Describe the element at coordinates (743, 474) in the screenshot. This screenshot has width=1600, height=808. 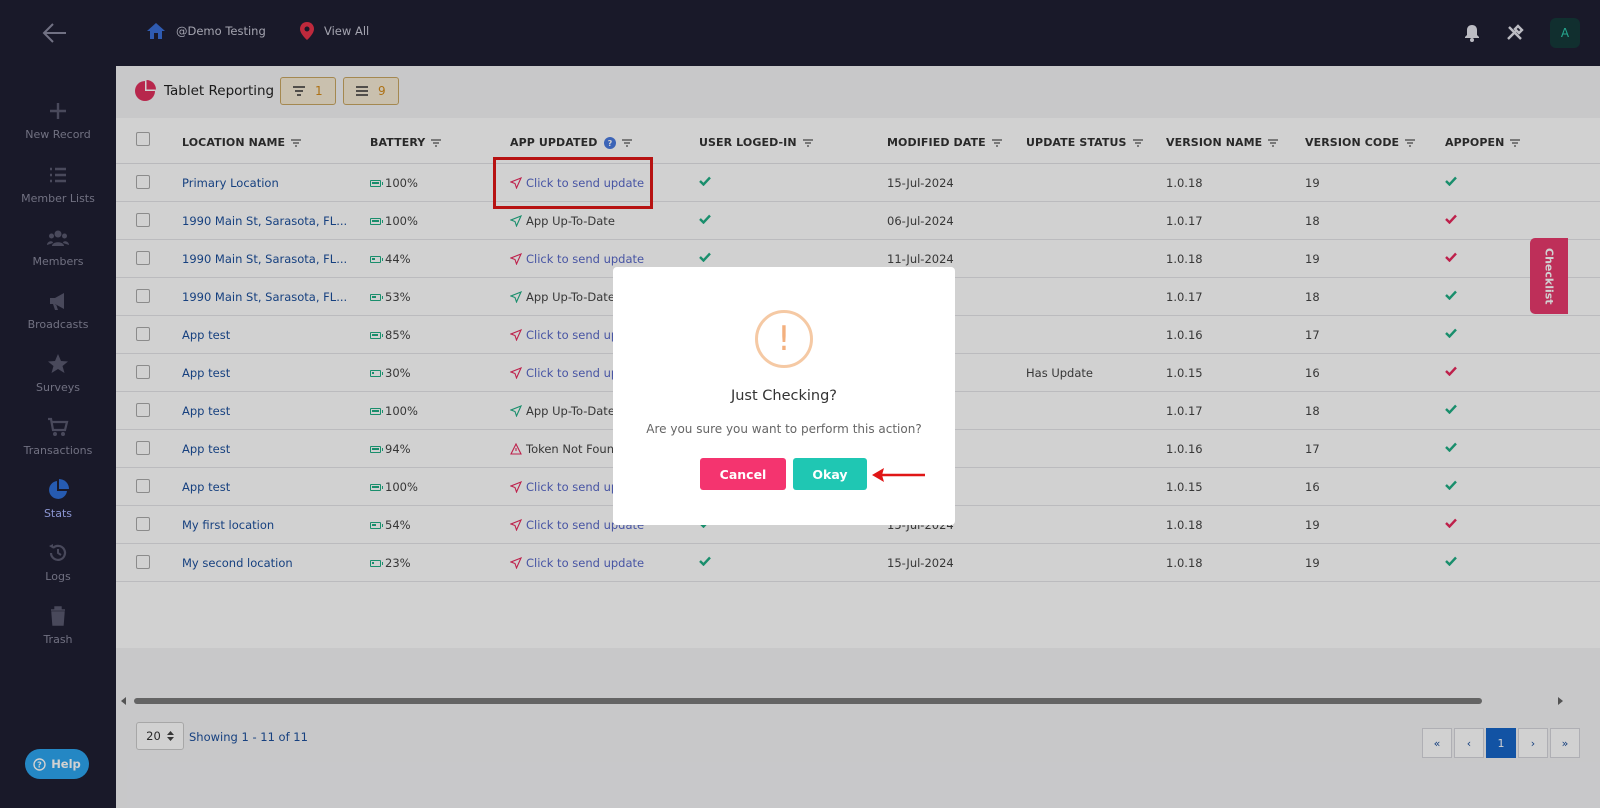
I see `cancel-button: Cancel` at that location.